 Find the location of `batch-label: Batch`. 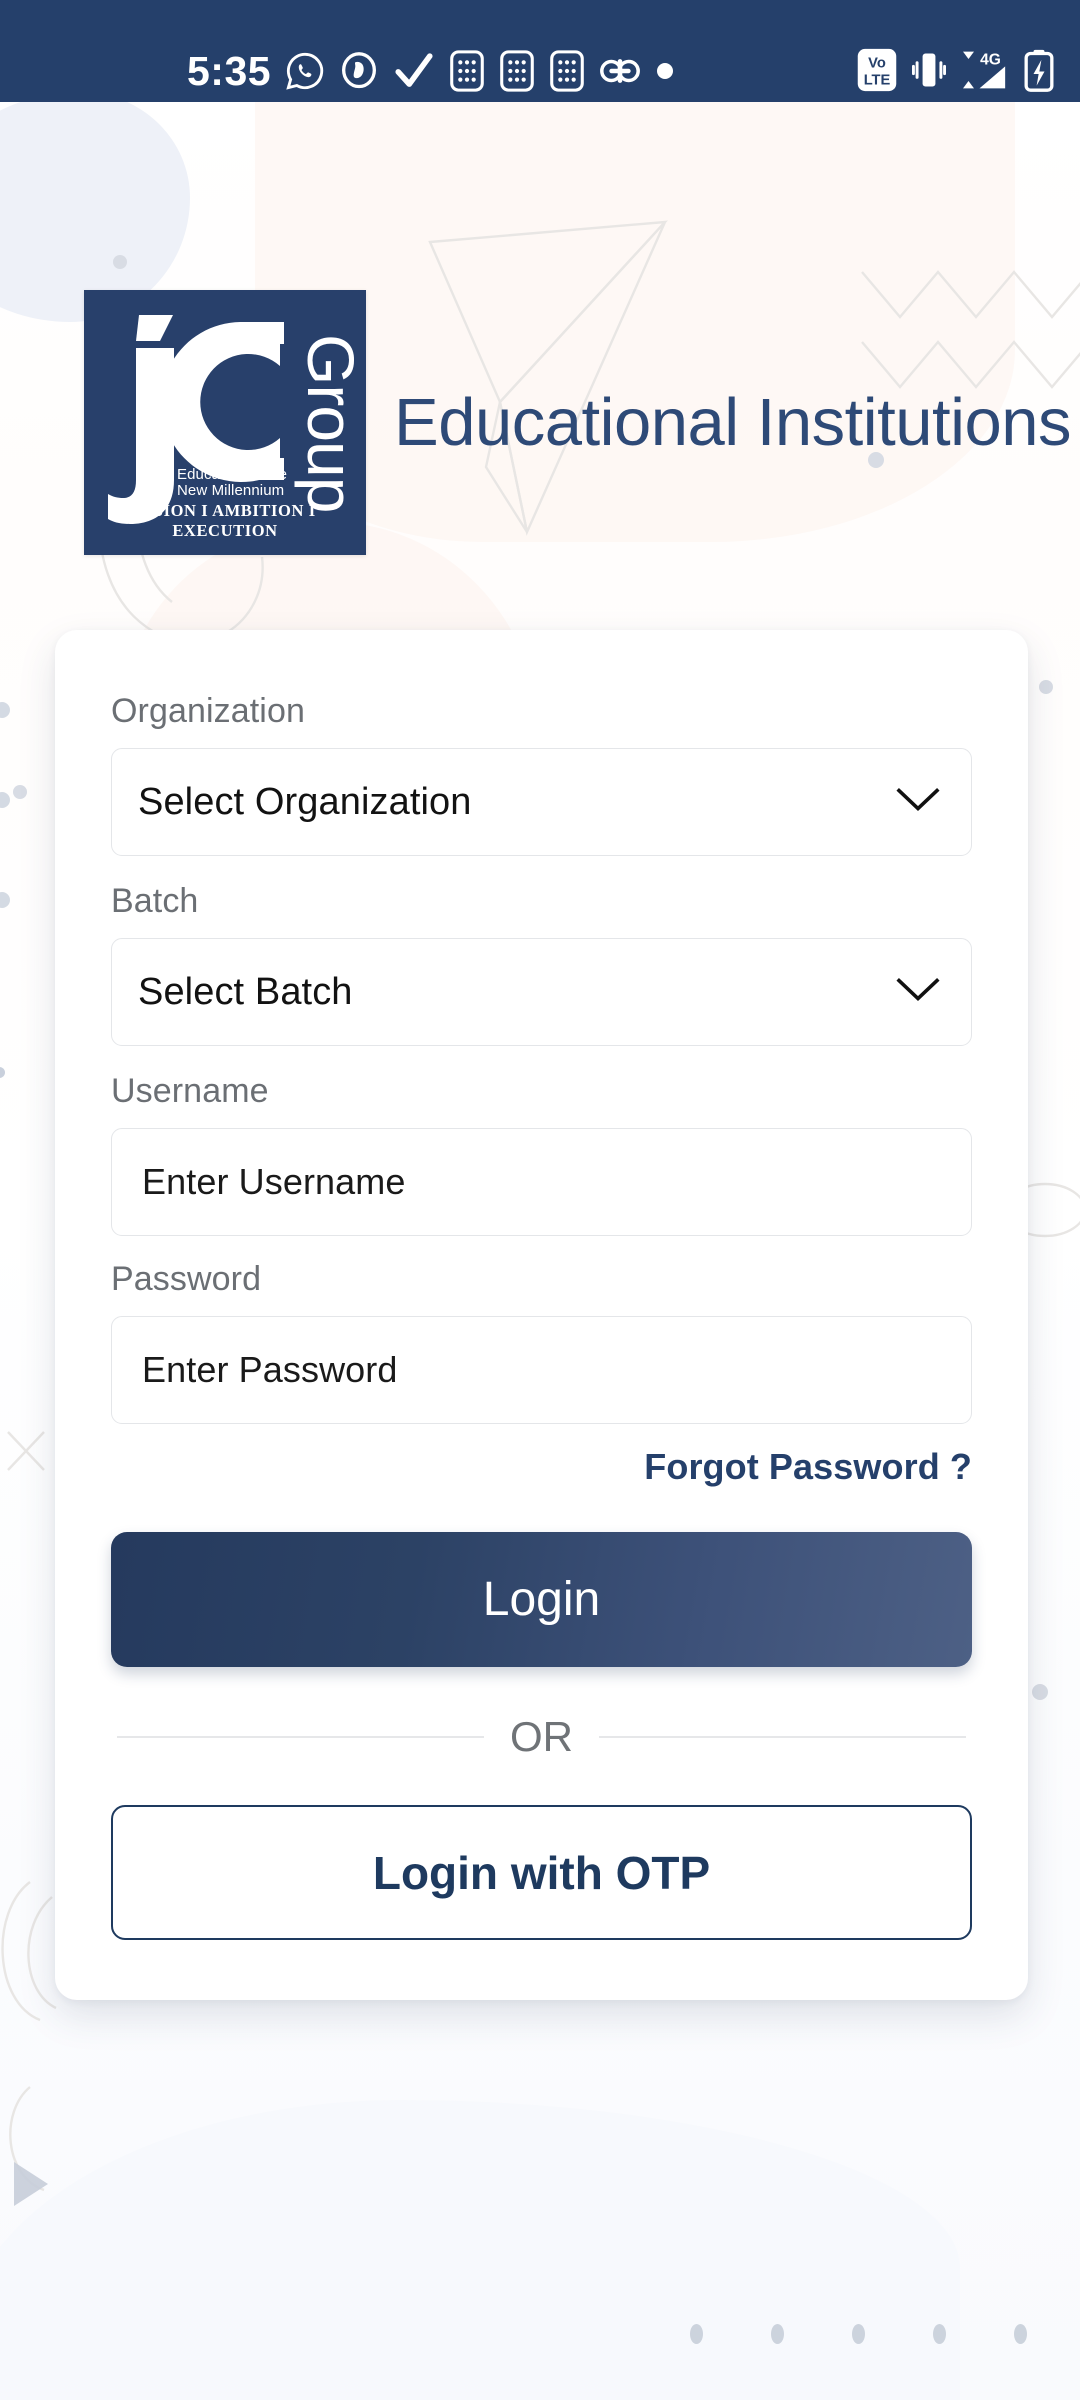

batch-label: Batch is located at coordinates (155, 901).